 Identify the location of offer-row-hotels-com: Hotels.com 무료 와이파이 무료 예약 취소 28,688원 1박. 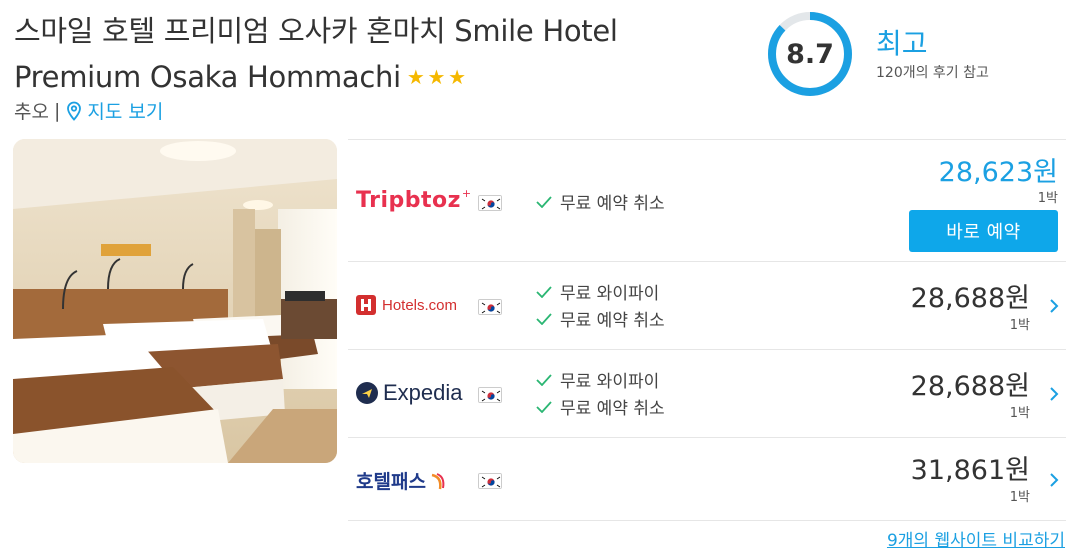
(707, 305).